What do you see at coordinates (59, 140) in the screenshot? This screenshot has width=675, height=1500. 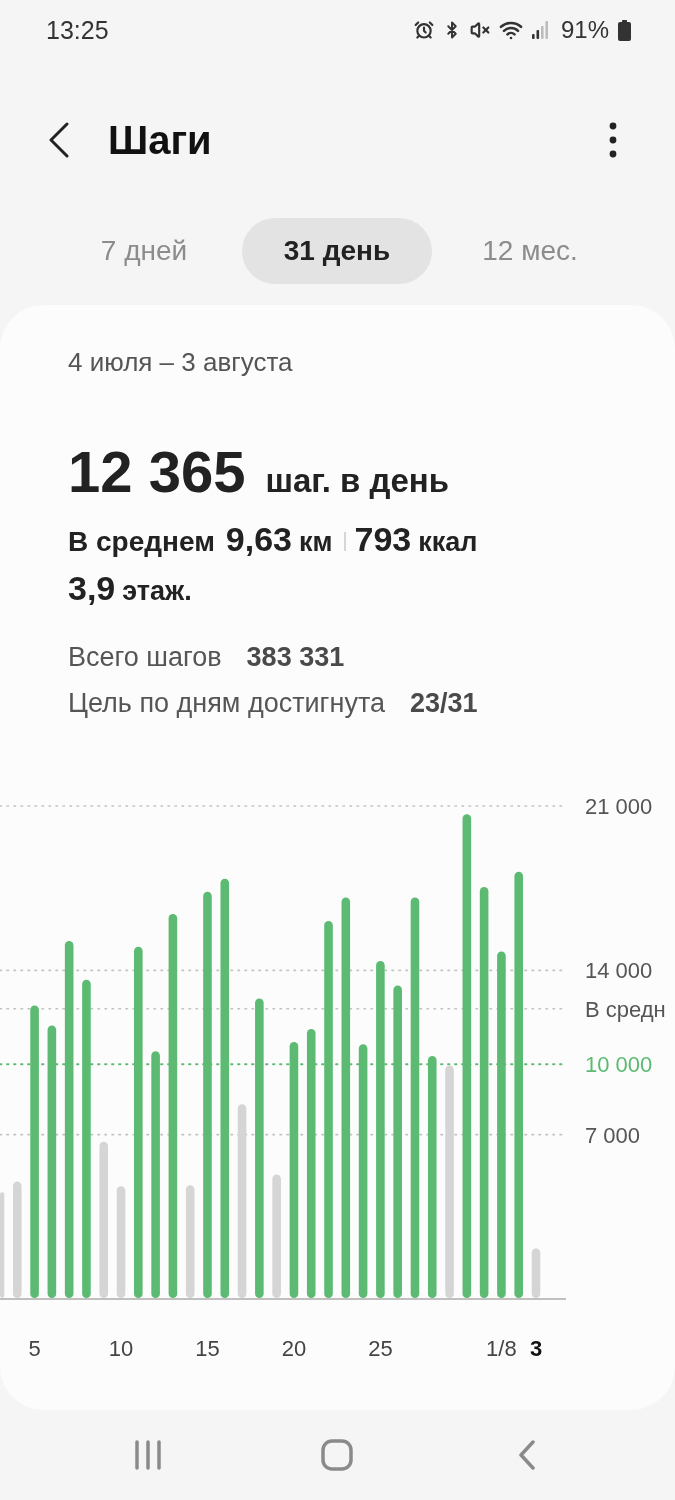 I see `back-icon` at bounding box center [59, 140].